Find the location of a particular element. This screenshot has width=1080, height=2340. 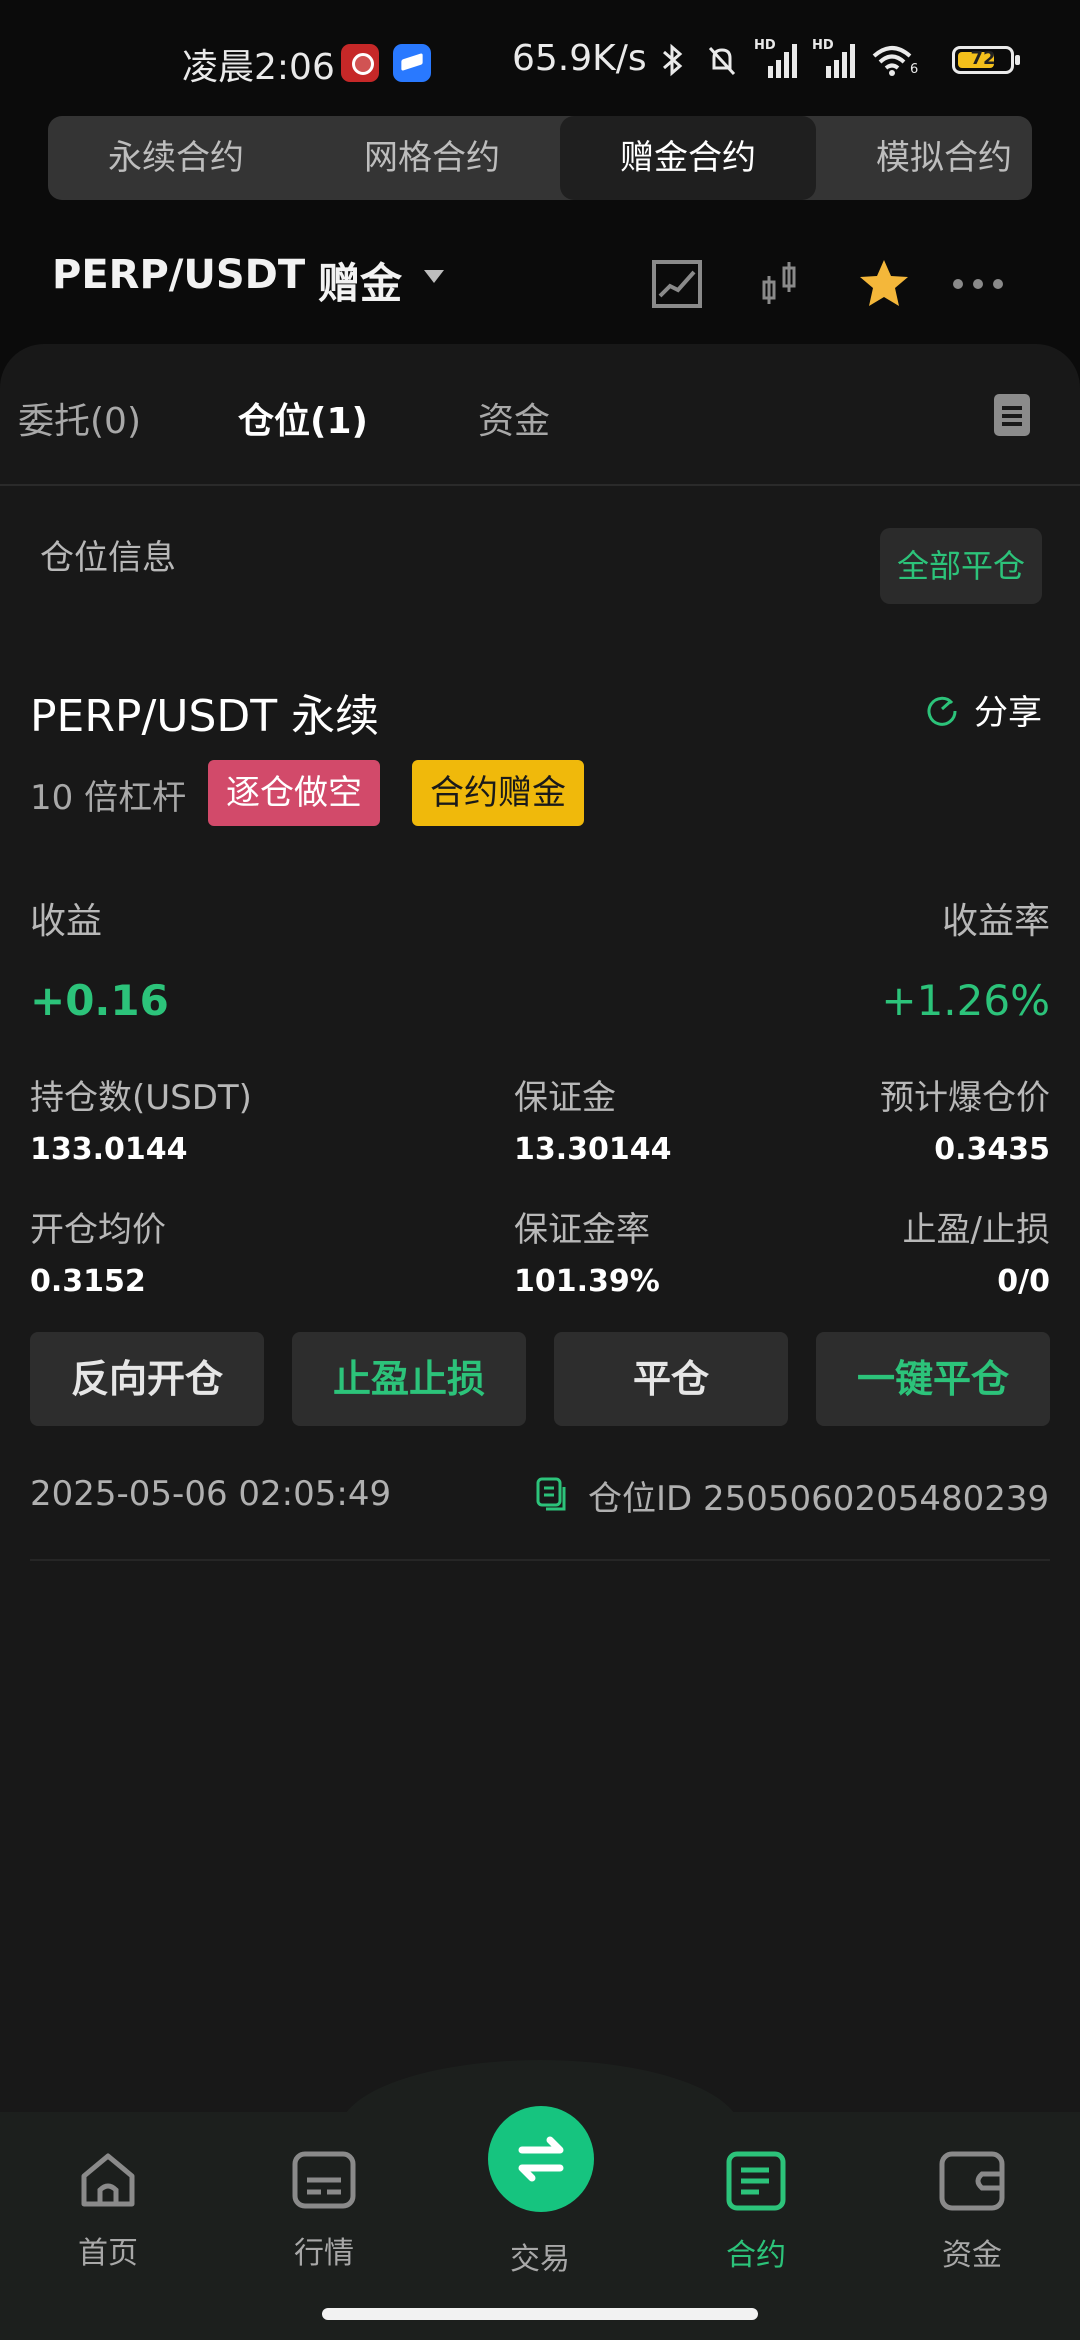

entry-price-label: 开仓均价 is located at coordinates (98, 1230).